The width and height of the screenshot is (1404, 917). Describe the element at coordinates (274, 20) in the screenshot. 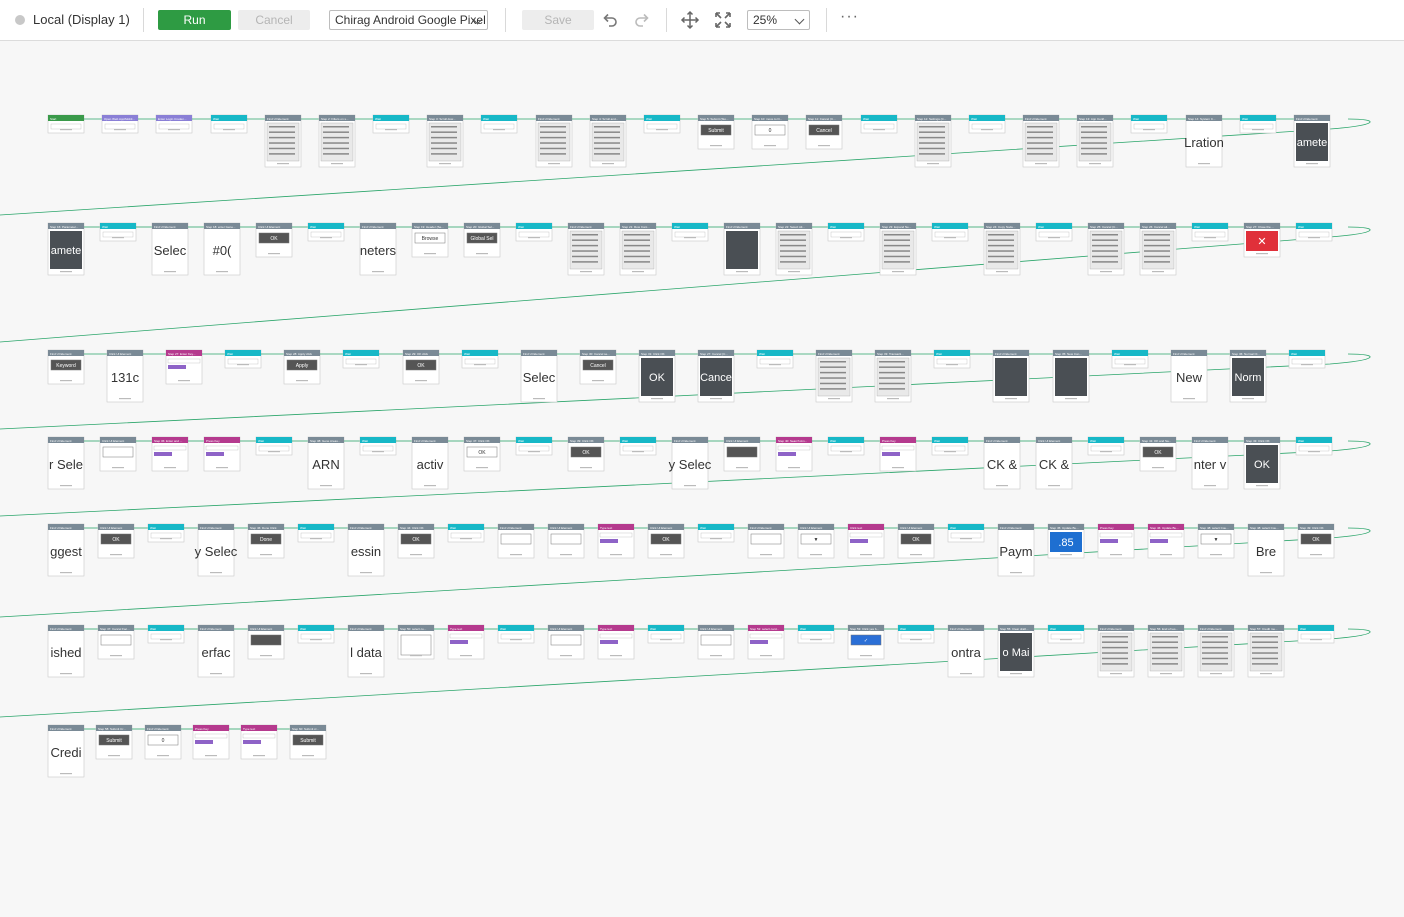

I see `cancel-button: Cancel` at that location.